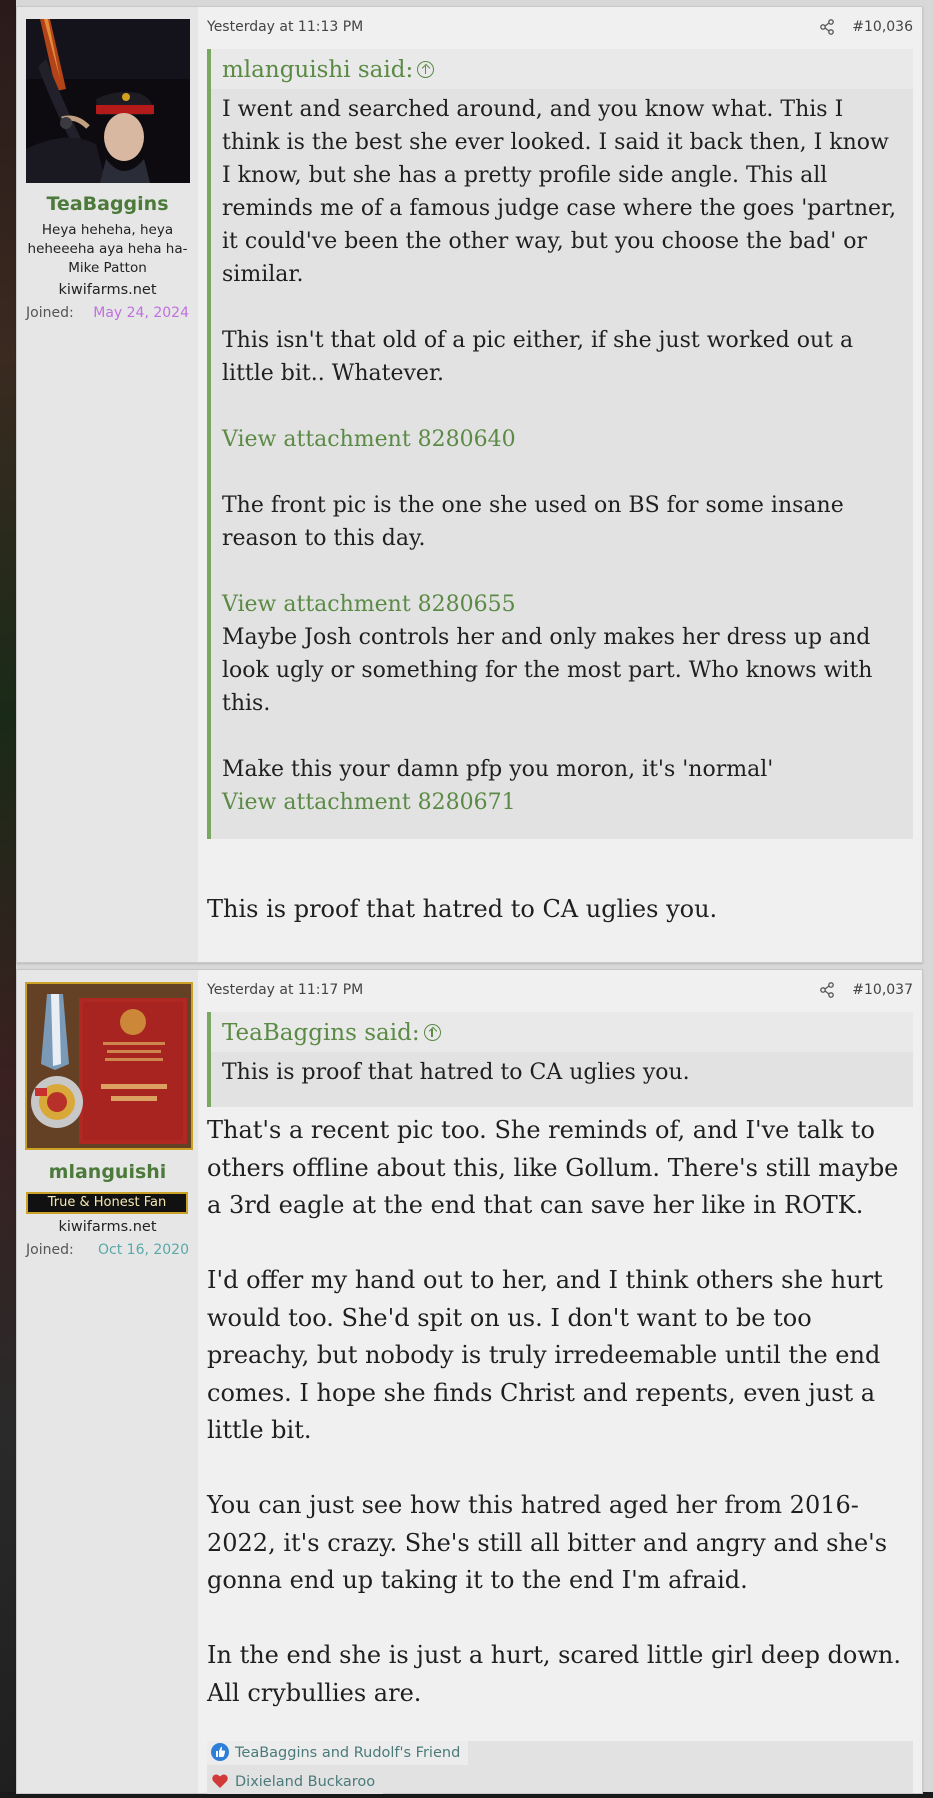  I want to click on joined-date: May 24, 2024, so click(141, 313).